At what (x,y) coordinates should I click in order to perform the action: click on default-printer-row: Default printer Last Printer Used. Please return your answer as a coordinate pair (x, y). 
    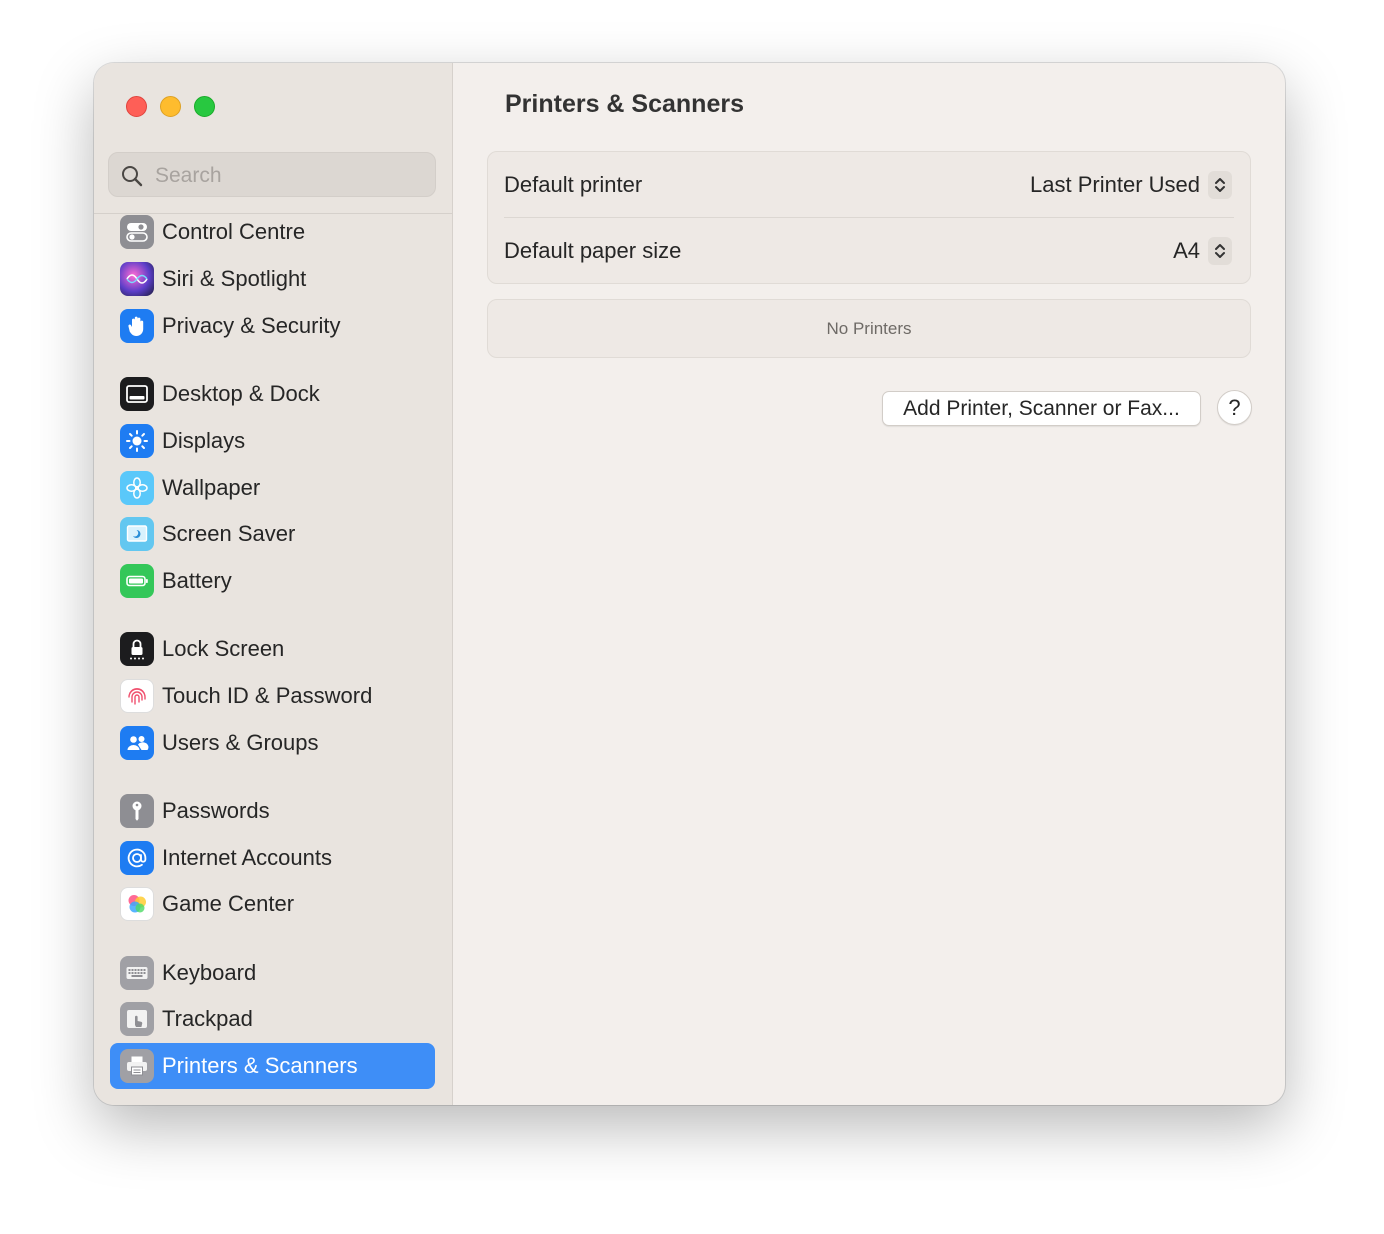
    Looking at the image, I should click on (869, 184).